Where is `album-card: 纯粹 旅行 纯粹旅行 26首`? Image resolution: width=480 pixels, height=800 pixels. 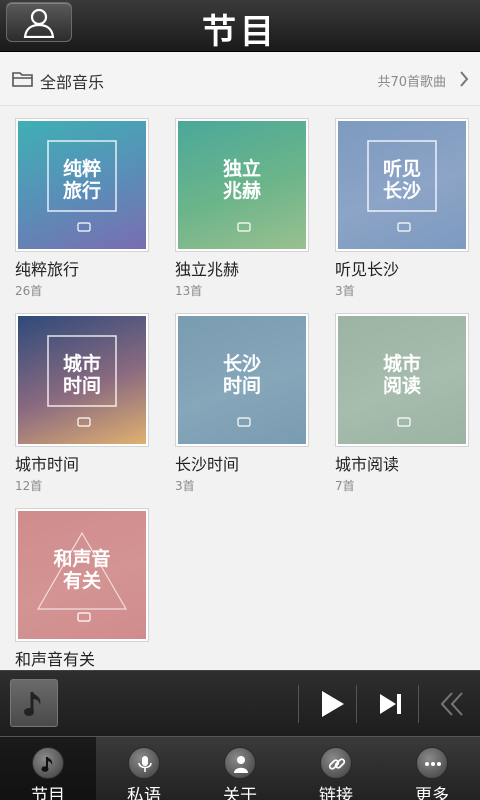
album-card: 纯粹 旅行 纯粹旅行 26首 is located at coordinates (82, 213).